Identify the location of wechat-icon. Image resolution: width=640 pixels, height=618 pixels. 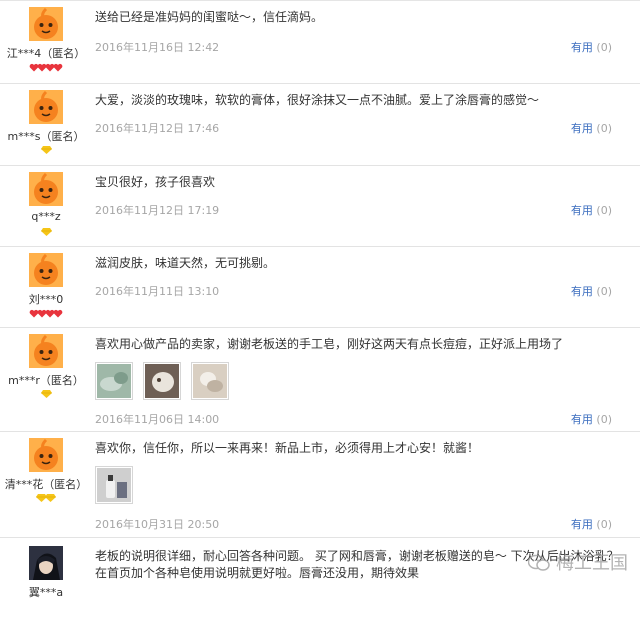
(542, 563).